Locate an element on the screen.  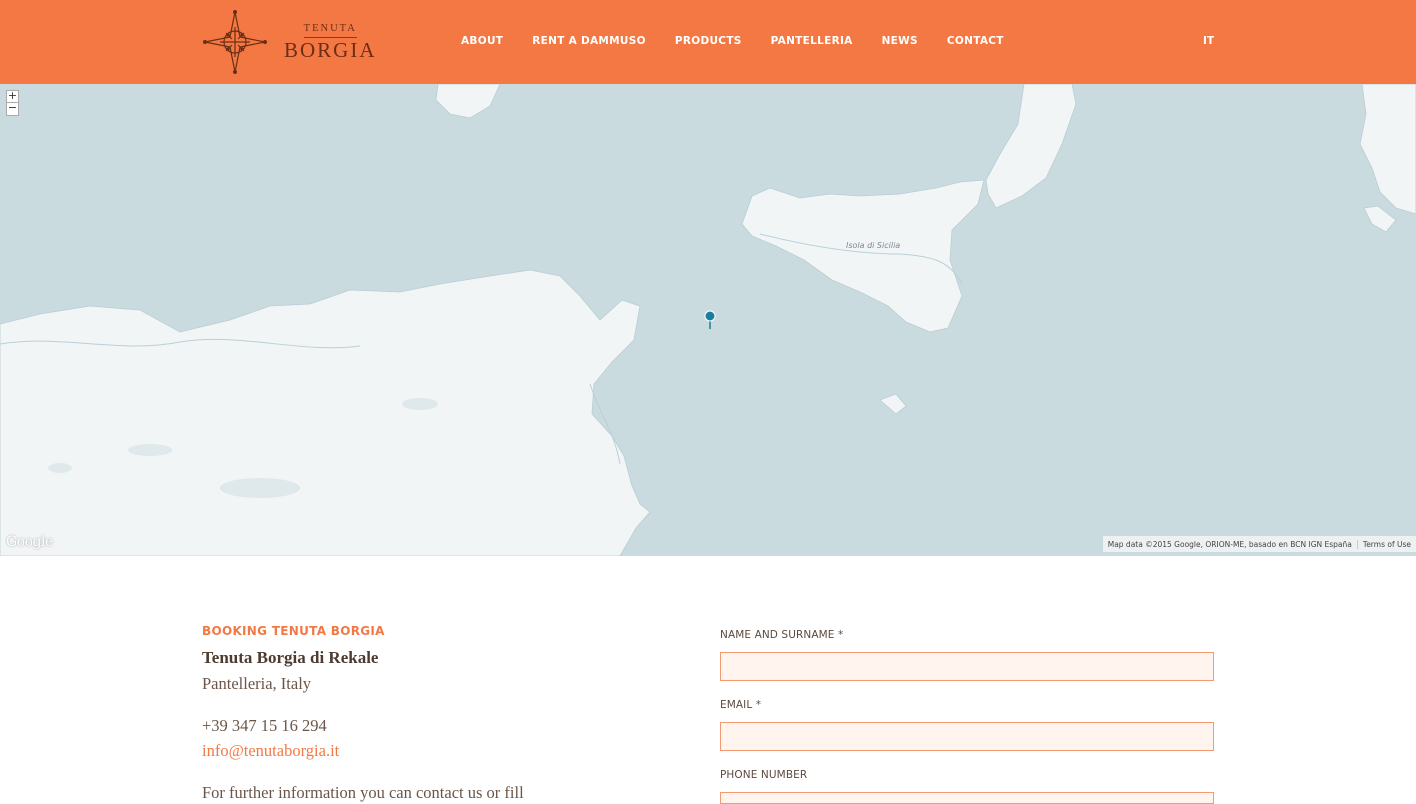
nav-item-rent-a-dammuso: RENT A DAMMUSO is located at coordinates (589, 41).